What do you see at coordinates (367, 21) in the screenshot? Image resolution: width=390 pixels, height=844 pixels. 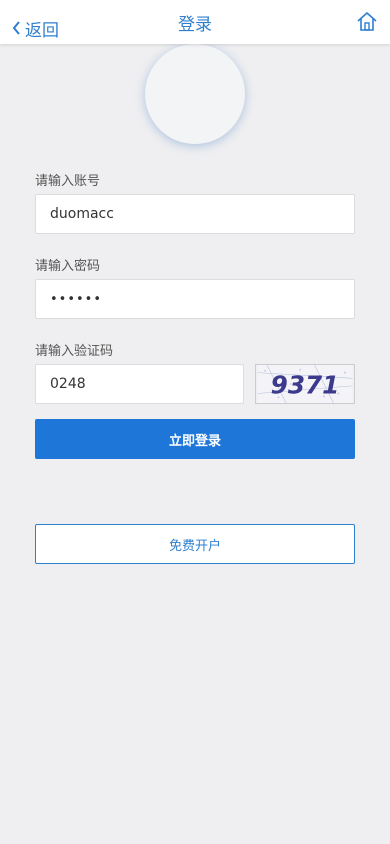 I see `home-icon` at bounding box center [367, 21].